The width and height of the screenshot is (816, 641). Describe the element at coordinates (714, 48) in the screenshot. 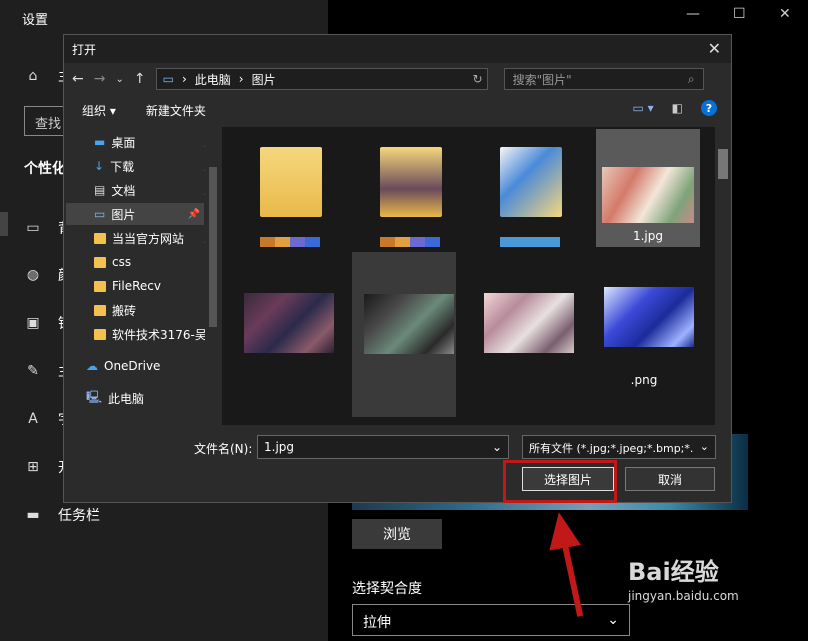

I see `dialog-close-icon: ✕` at that location.